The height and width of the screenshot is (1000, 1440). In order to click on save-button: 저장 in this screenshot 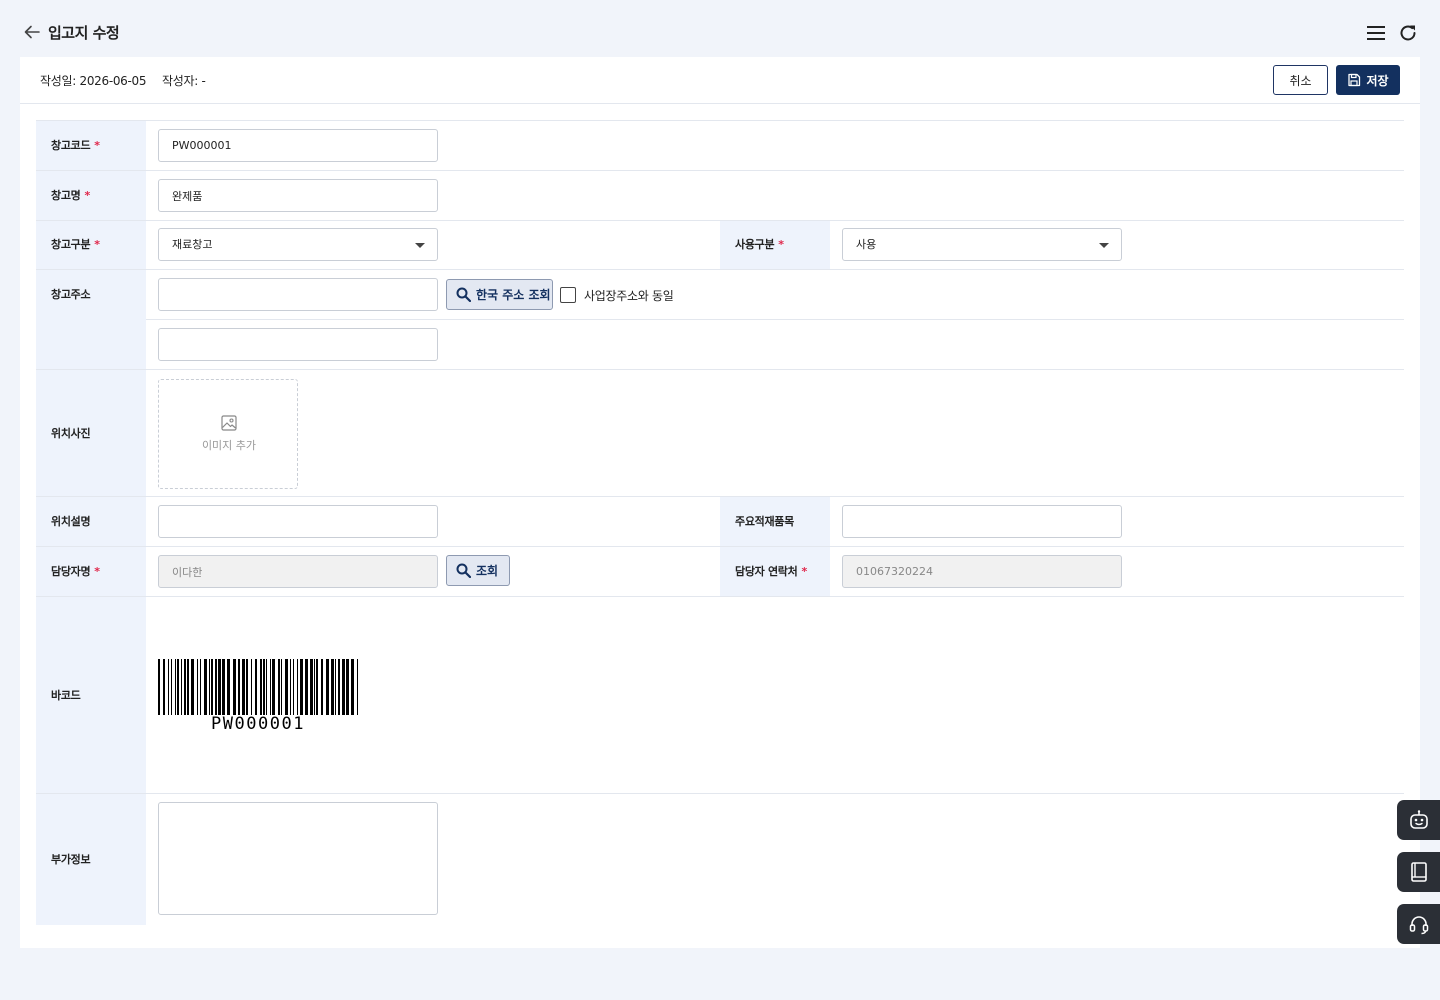, I will do `click(1368, 80)`.